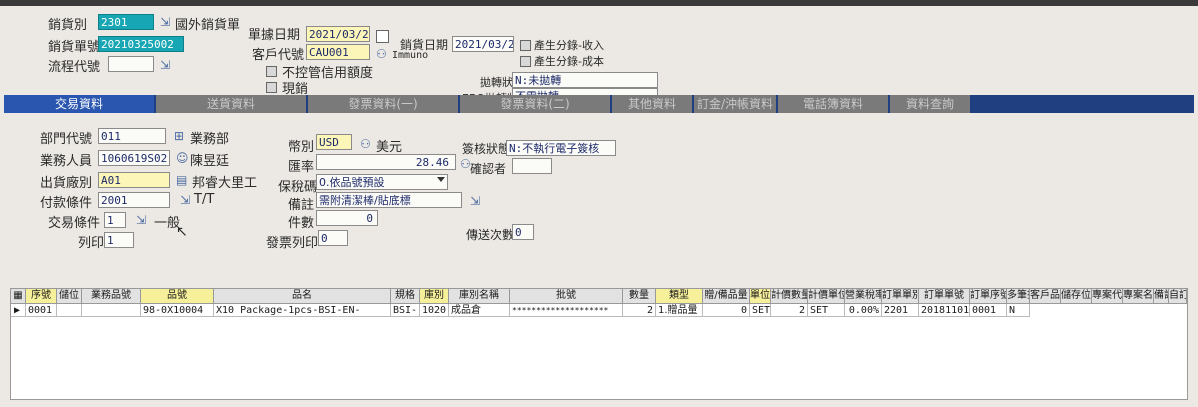 The height and width of the screenshot is (407, 1198). What do you see at coordinates (566, 310) in the screenshot?
I see `cell-lot: ********************` at bounding box center [566, 310].